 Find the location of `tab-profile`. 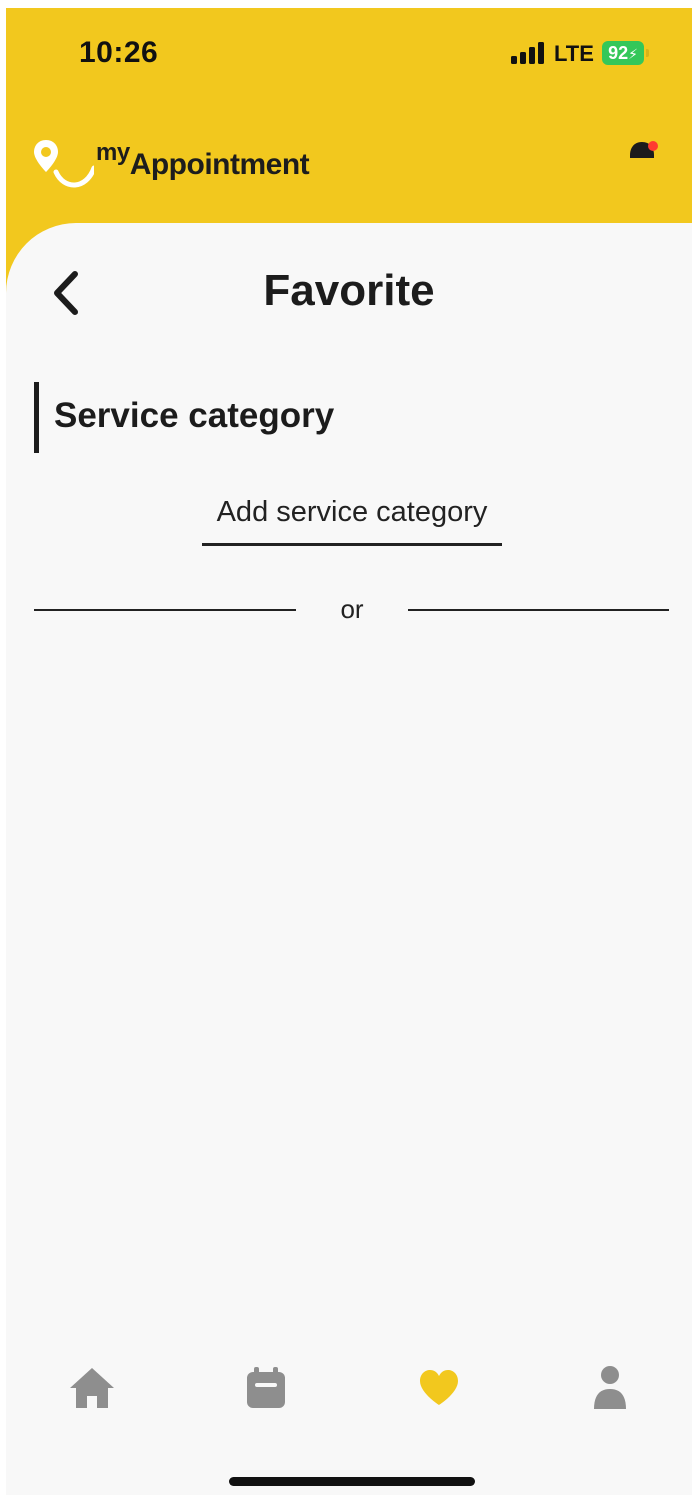

tab-profile is located at coordinates (610, 1388).